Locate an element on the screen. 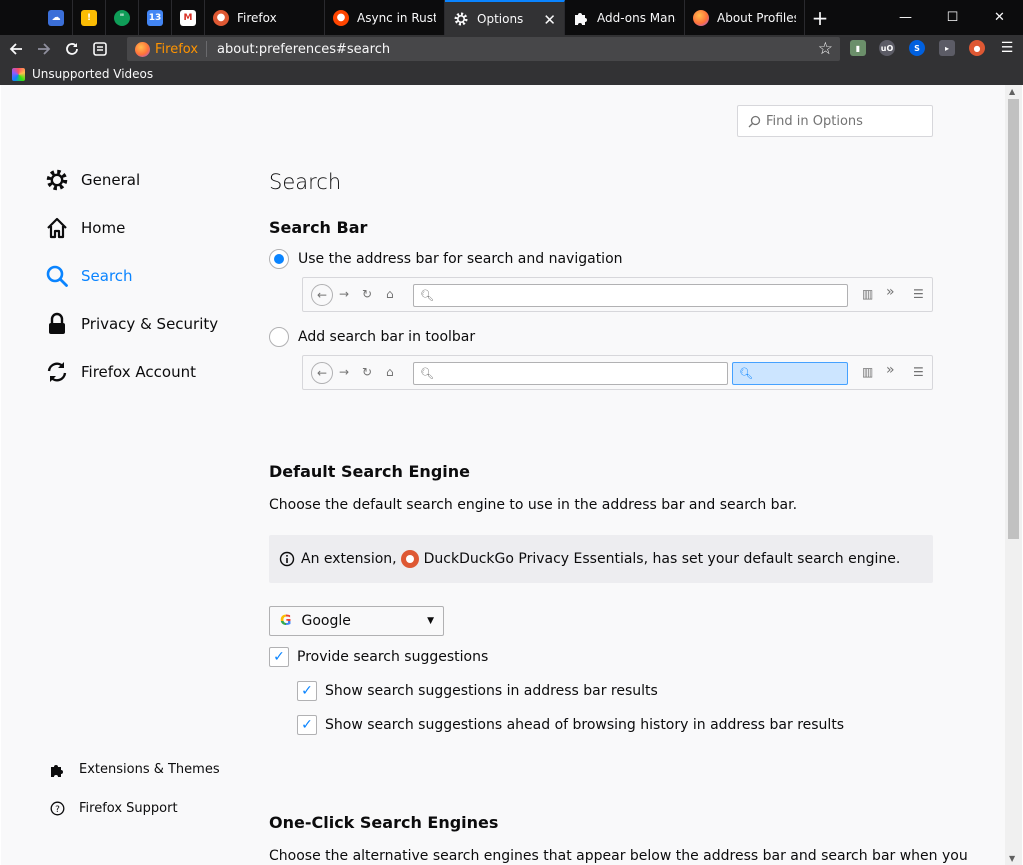 The width and height of the screenshot is (1023, 865). tab-about-profiles: About Profiles is located at coordinates (745, 17).